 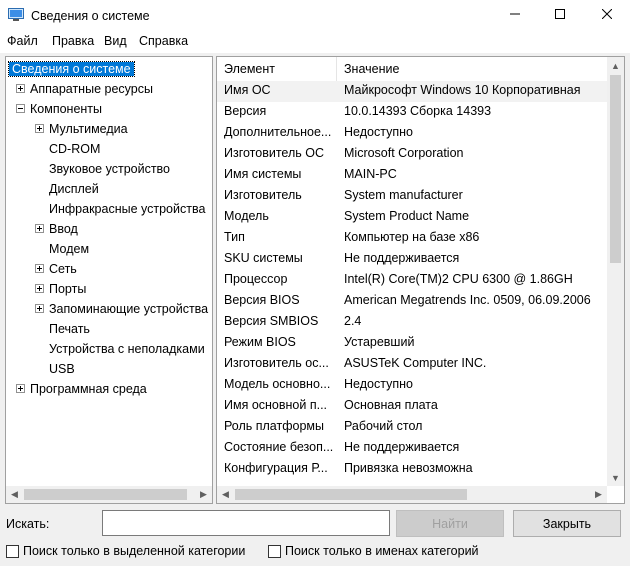 What do you see at coordinates (122, 309) in the screenshot?
I see `tree-item-storage: Запоминающие устройства` at bounding box center [122, 309].